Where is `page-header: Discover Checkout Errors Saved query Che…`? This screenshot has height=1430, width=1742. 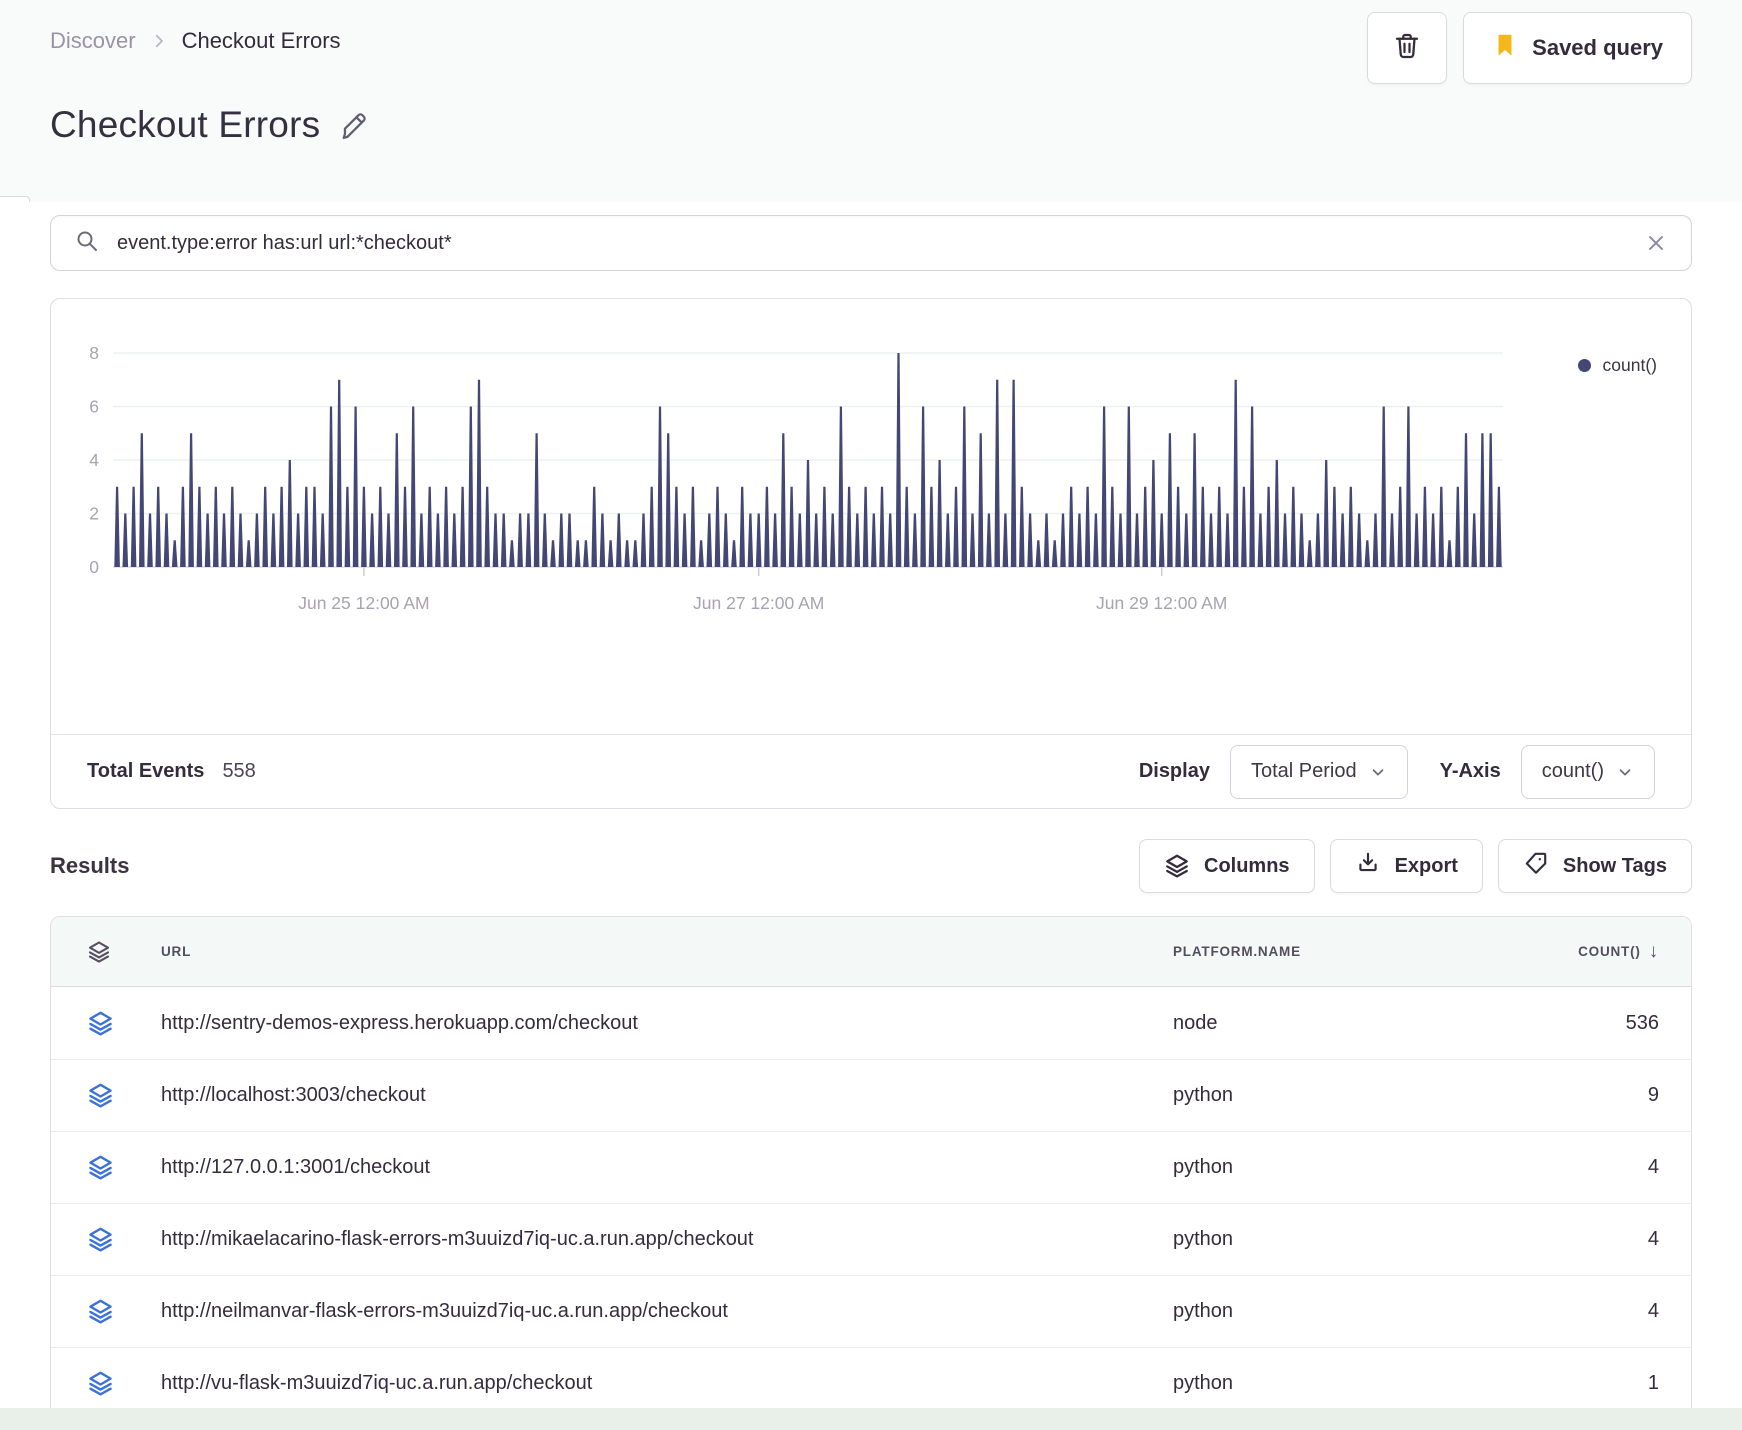
page-header: Discover Checkout Errors Saved query Che… is located at coordinates (871, 106).